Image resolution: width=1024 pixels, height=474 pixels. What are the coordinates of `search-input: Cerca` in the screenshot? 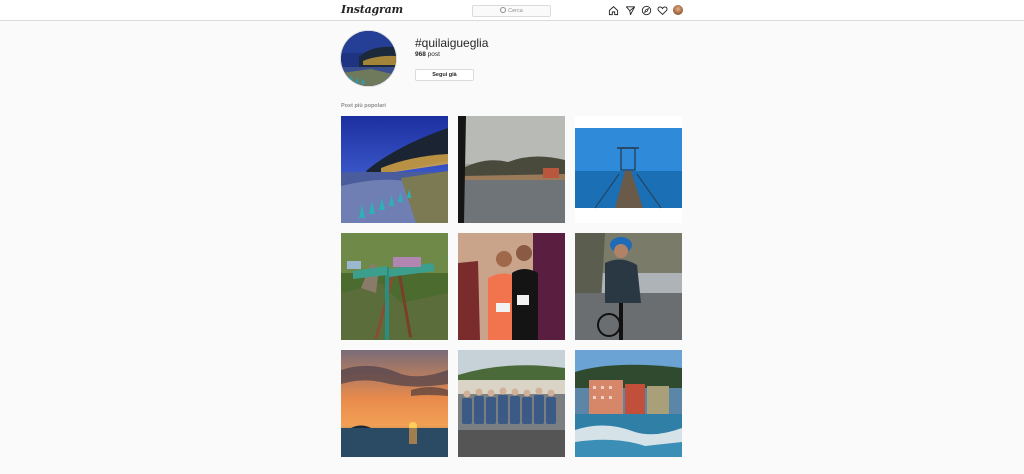 It's located at (511, 11).